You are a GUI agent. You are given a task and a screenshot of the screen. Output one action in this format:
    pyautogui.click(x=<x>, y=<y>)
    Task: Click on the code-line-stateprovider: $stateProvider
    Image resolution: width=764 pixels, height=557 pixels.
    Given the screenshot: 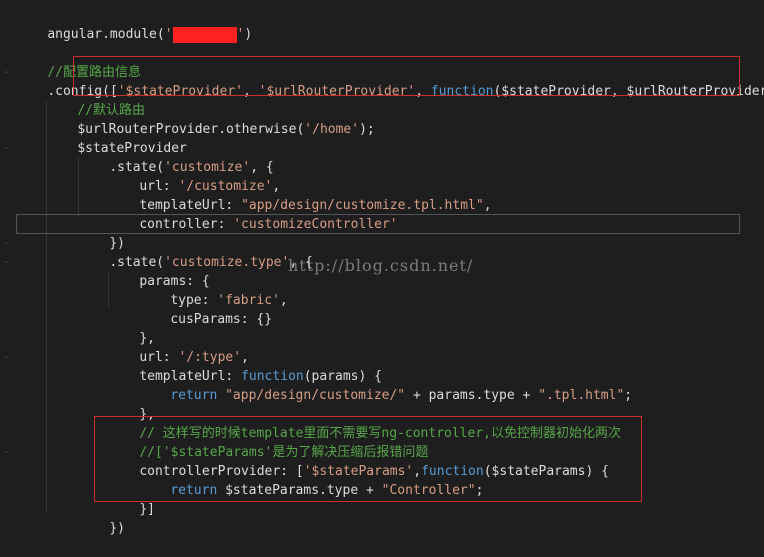 What is the action you would take?
    pyautogui.click(x=132, y=148)
    